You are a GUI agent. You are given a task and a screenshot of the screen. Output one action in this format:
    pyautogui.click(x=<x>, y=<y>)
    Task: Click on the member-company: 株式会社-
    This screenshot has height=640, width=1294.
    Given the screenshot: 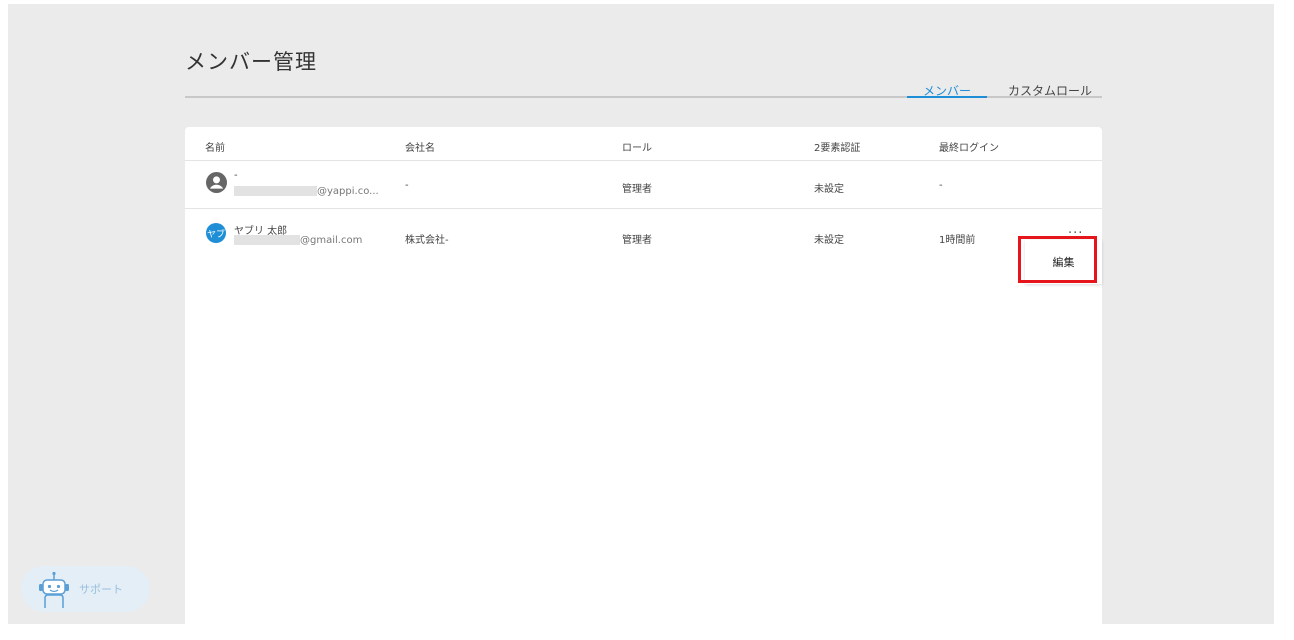 What is the action you would take?
    pyautogui.click(x=427, y=240)
    